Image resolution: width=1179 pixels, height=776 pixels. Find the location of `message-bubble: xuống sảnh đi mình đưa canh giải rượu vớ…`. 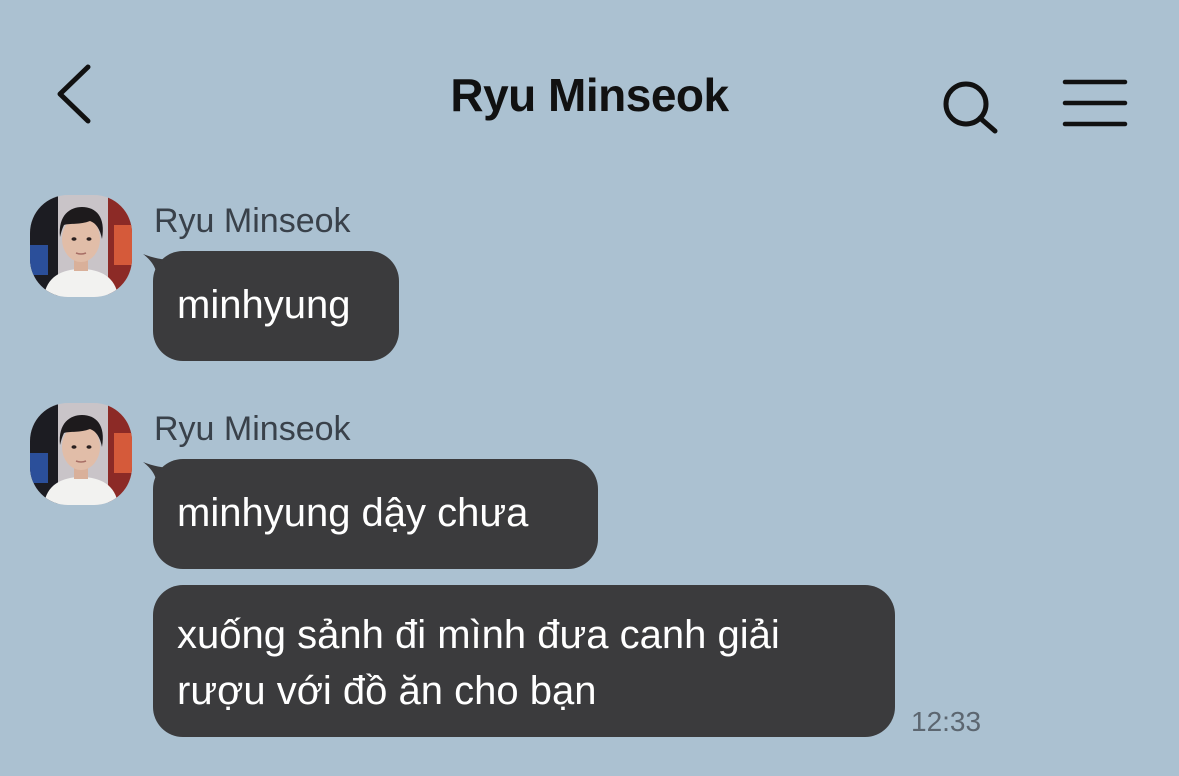

message-bubble: xuống sảnh đi mình đưa canh giải rượu vớ… is located at coordinates (524, 661).